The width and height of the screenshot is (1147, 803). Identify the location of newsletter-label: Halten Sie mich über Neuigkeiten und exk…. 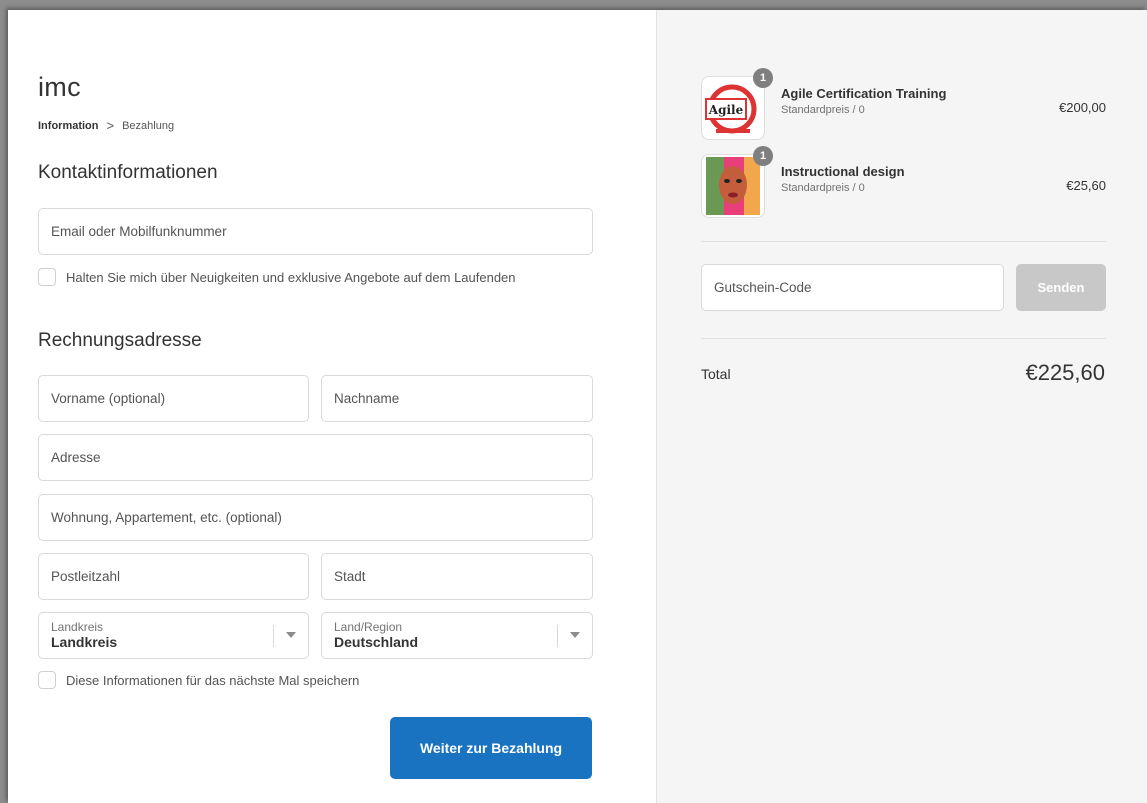
(291, 277).